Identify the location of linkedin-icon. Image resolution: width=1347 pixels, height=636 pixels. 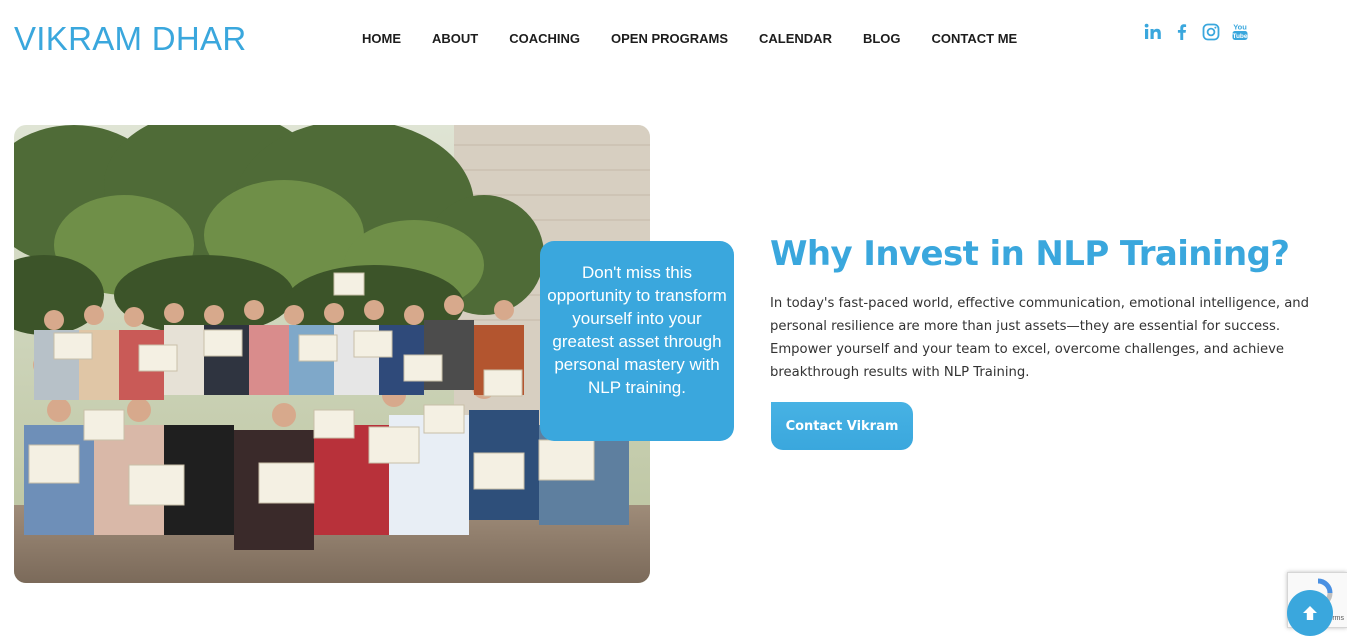
(1153, 32).